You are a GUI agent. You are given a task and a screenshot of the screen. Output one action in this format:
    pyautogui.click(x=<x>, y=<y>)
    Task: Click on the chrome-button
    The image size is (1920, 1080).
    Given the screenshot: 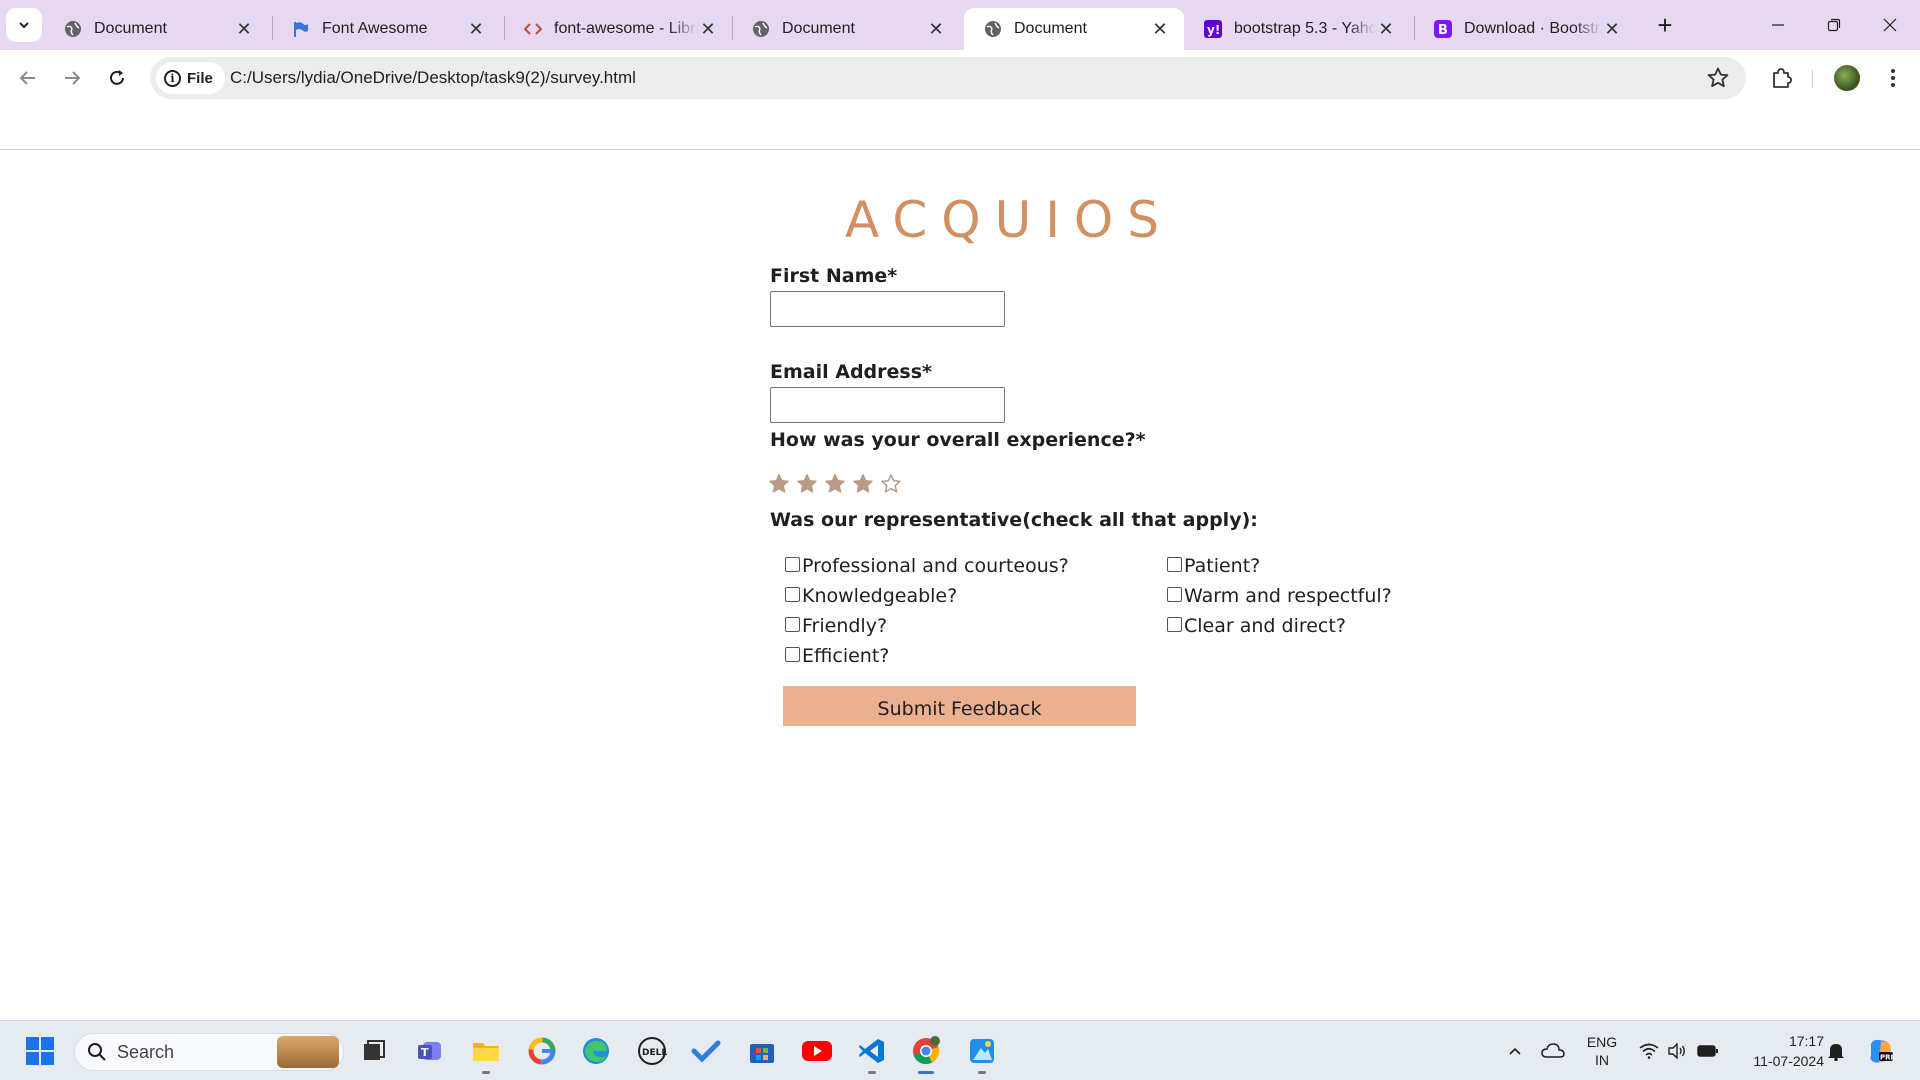 What is the action you would take?
    pyautogui.click(x=926, y=1052)
    